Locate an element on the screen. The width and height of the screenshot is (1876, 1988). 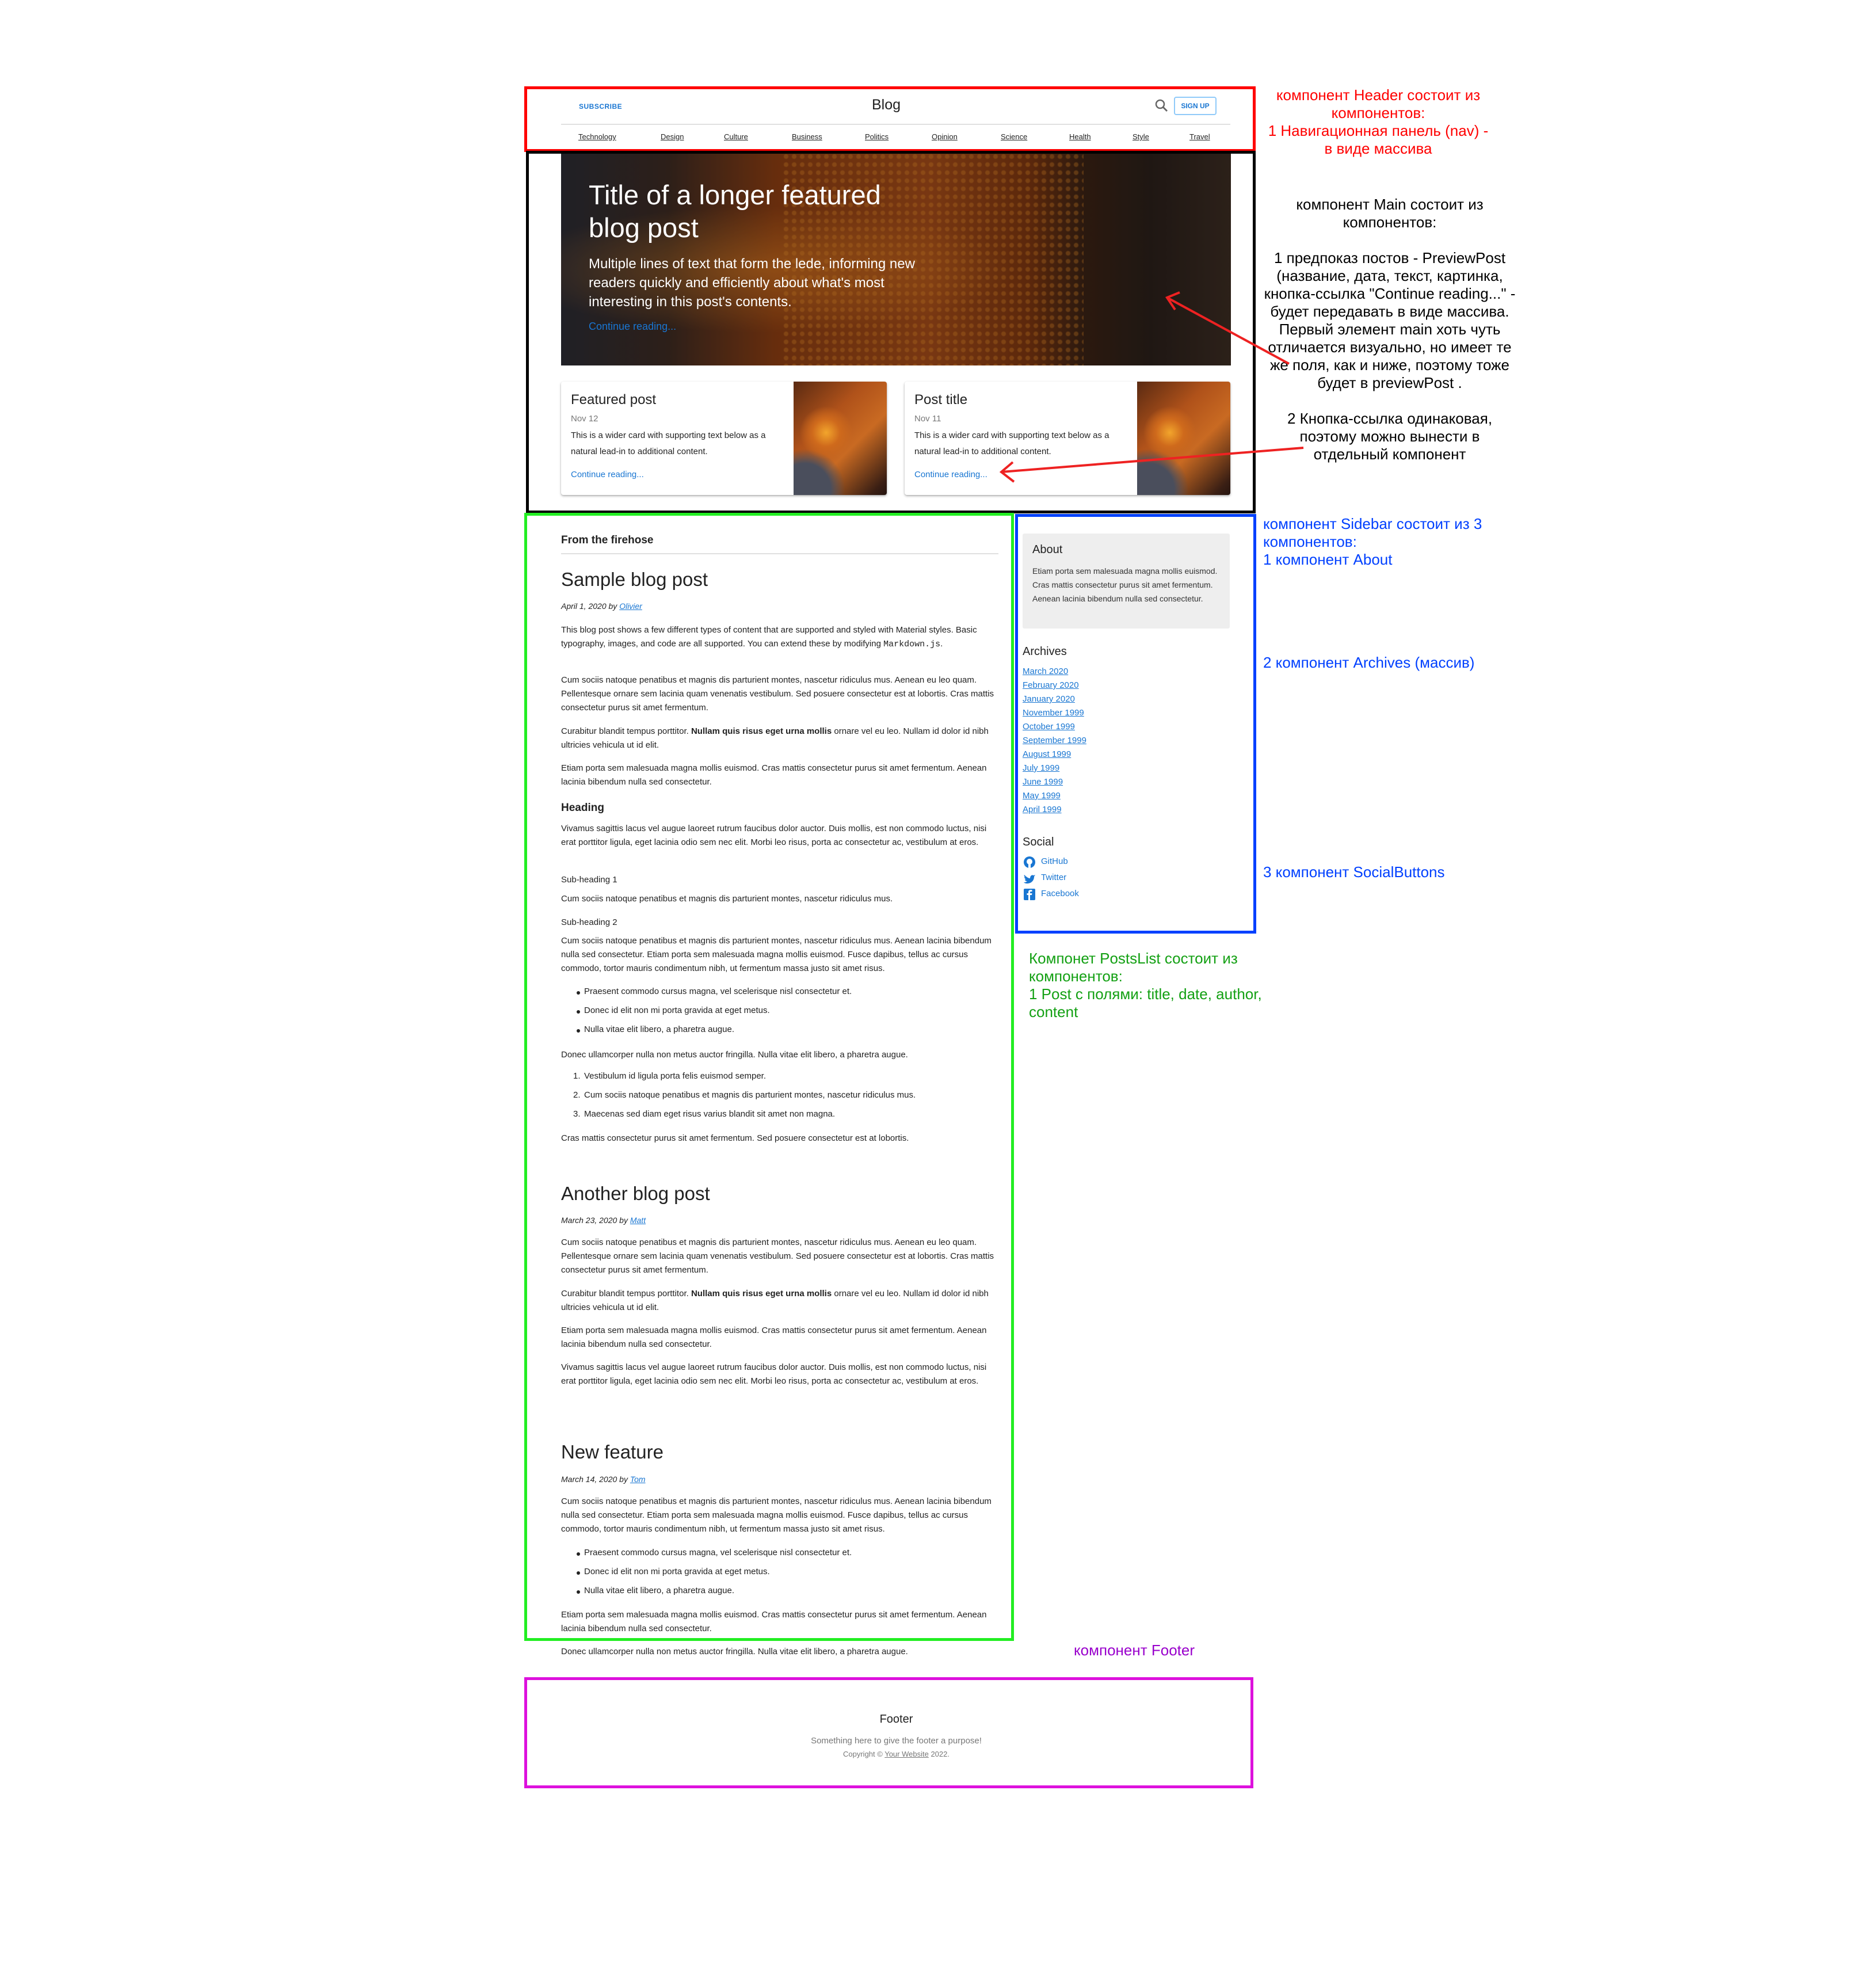
sidebar-note-about: 1 компонент About is located at coordinates (1328, 559).